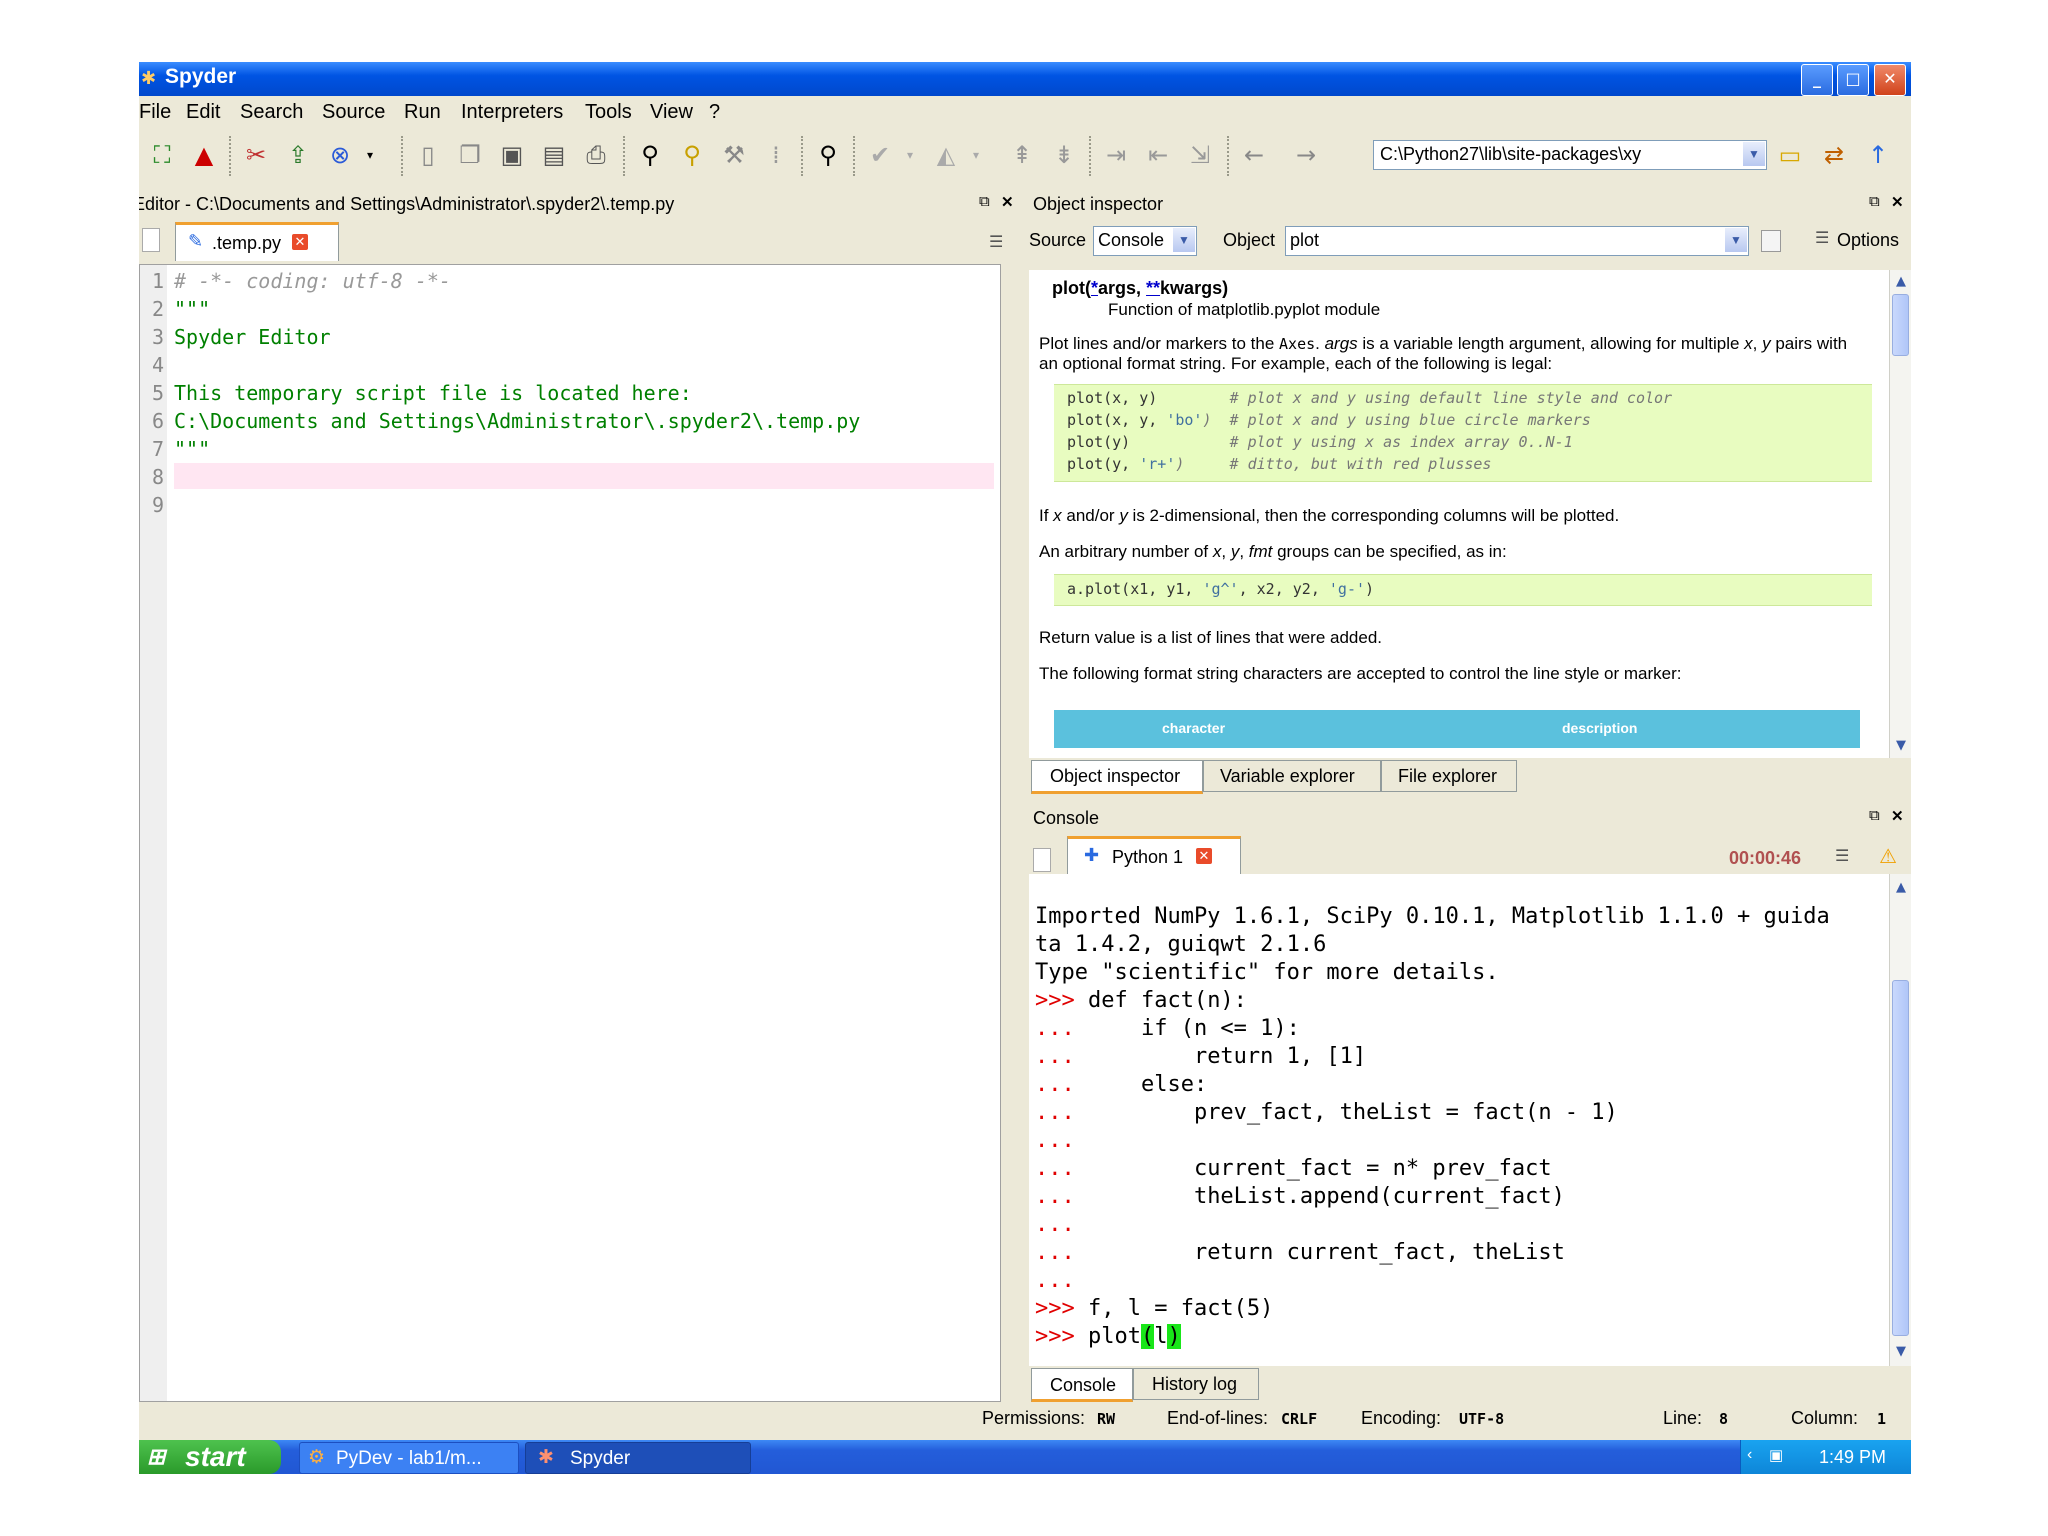 The image size is (2048, 1536). What do you see at coordinates (1011, 832) in the screenshot?
I see `splitter` at bounding box center [1011, 832].